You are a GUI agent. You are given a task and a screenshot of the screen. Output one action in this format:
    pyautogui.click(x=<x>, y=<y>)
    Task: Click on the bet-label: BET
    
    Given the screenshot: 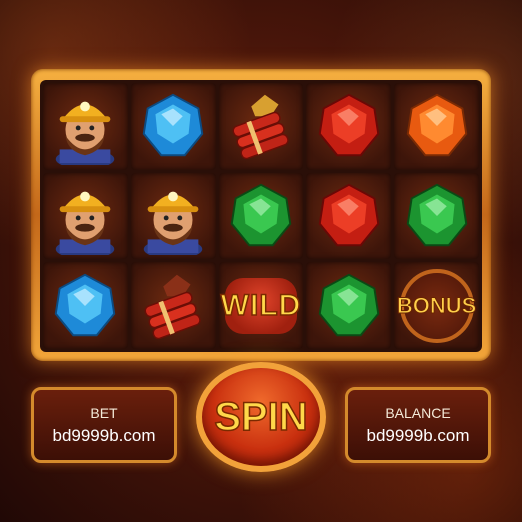 What is the action you would take?
    pyautogui.click(x=104, y=412)
    